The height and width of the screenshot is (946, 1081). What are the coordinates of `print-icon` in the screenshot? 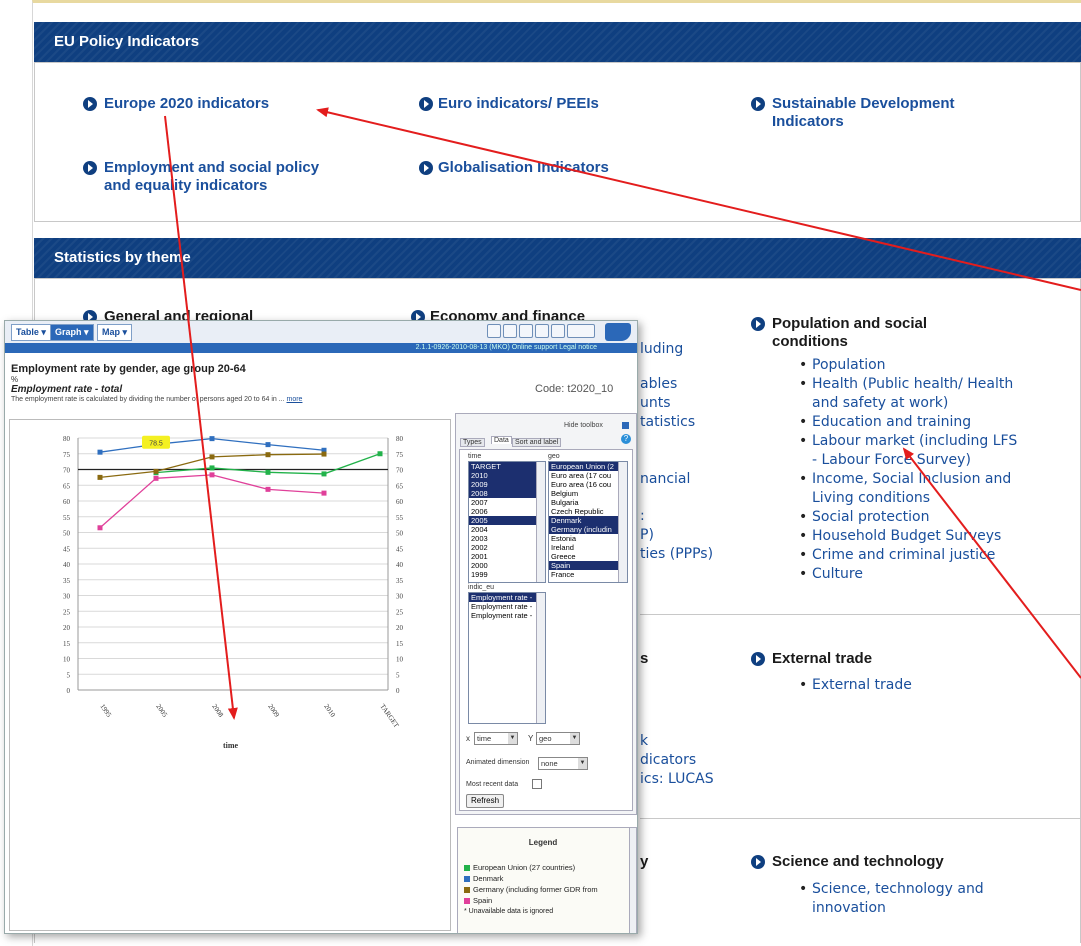 It's located at (542, 331).